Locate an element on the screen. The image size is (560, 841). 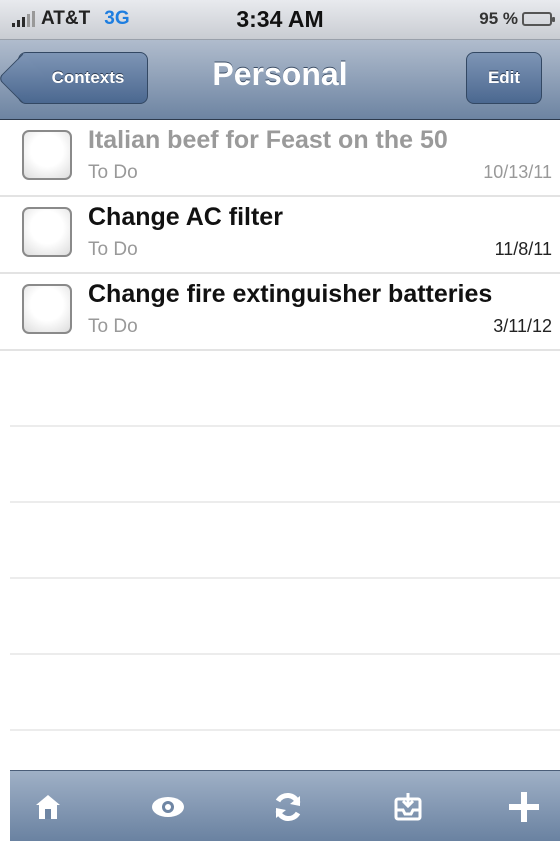
battery-percent: 95 % is located at coordinates (498, 18).